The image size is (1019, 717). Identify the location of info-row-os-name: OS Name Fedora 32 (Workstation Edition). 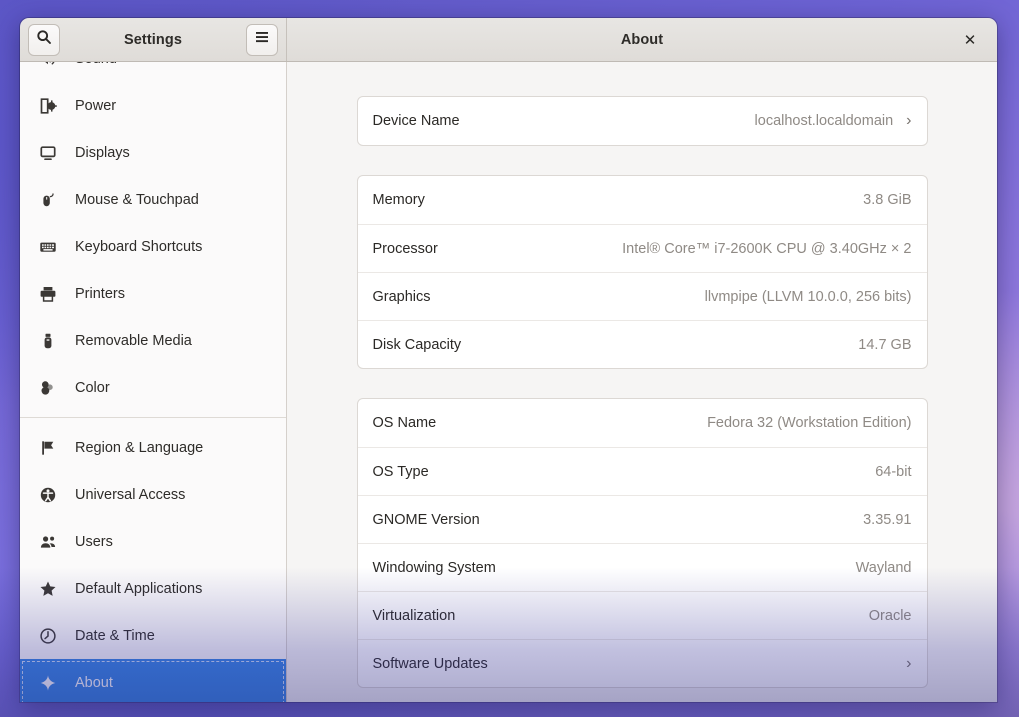
(642, 423).